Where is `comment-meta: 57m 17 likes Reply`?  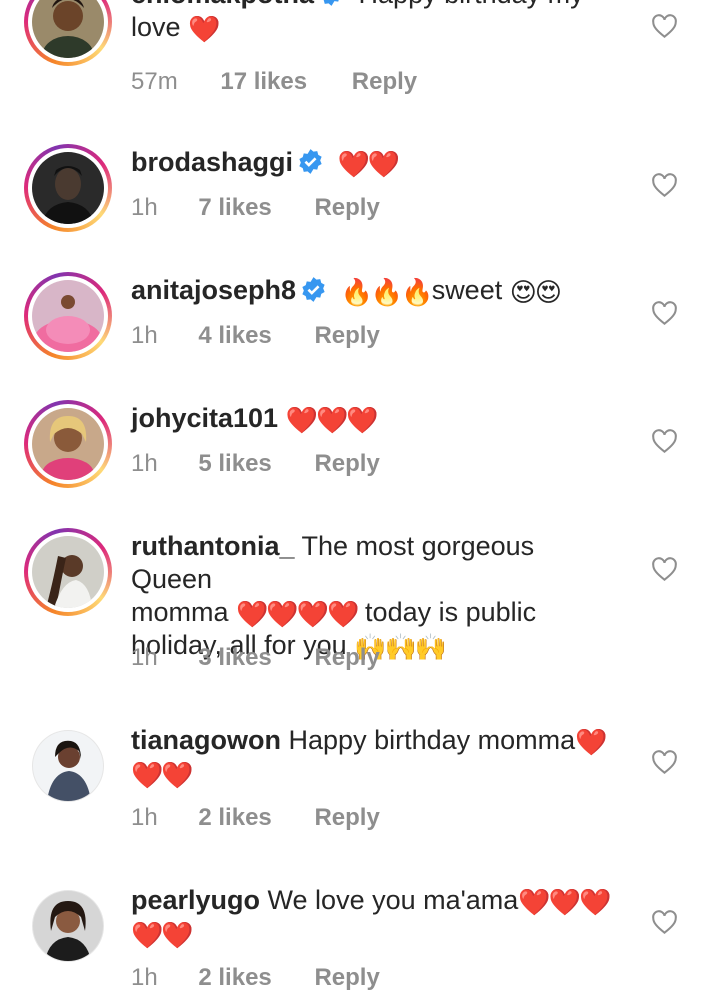 comment-meta: 57m 17 likes Reply is located at coordinates (274, 82).